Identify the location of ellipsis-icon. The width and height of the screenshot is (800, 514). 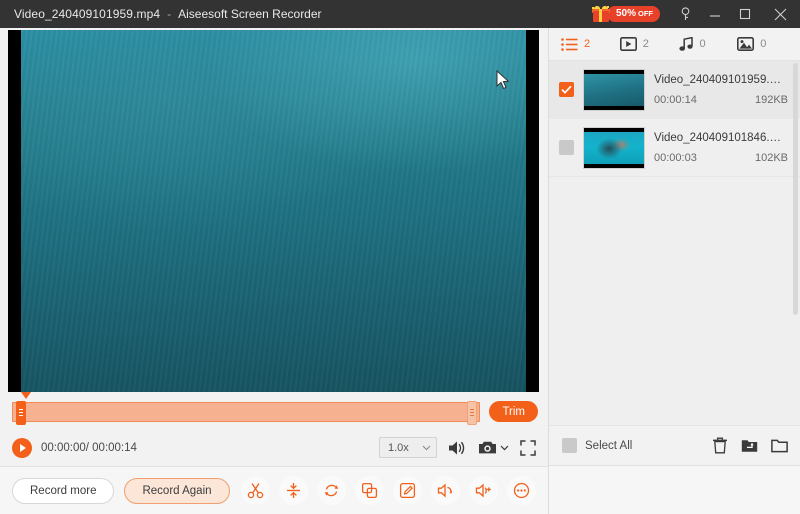
(521, 490).